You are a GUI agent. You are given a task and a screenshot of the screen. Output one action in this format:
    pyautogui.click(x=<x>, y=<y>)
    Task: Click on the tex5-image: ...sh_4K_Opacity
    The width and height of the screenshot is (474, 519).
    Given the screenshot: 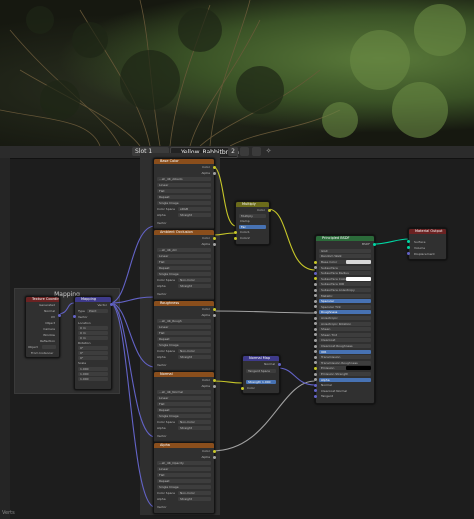 What is the action you would take?
    pyautogui.click(x=184, y=463)
    